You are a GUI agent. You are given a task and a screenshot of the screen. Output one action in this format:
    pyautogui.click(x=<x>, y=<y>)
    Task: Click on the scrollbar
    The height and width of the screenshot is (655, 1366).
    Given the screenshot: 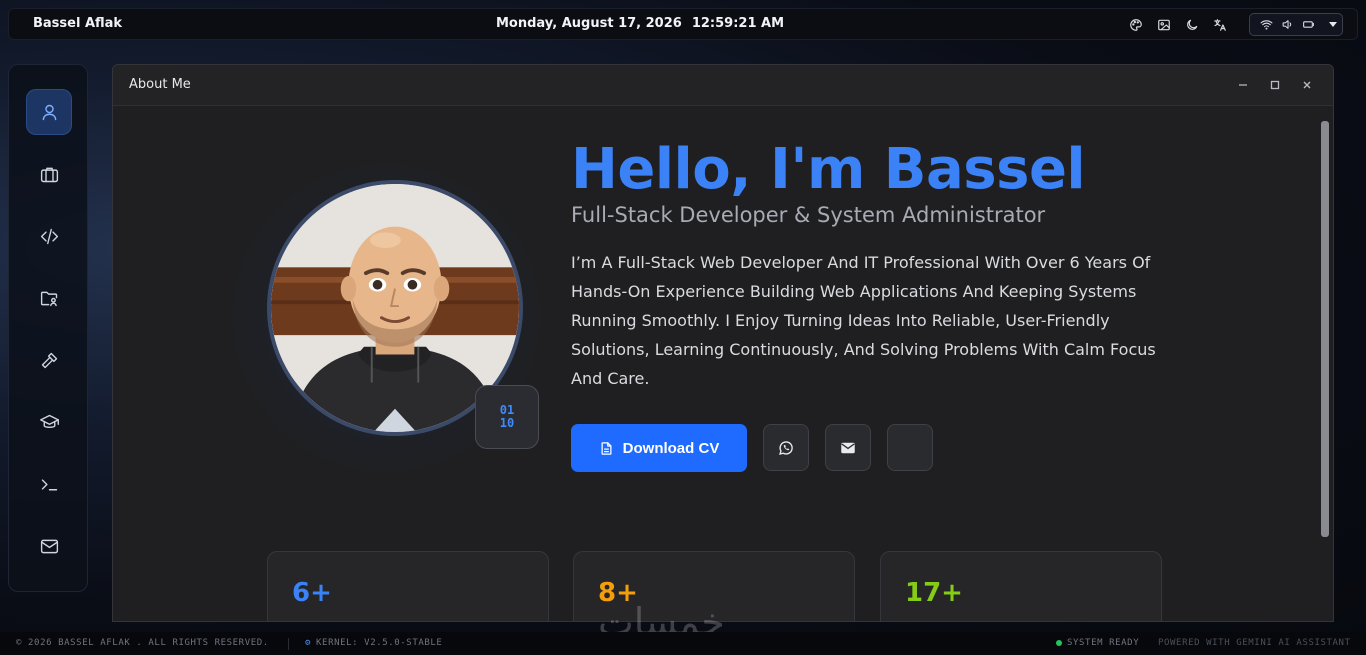 What is the action you would take?
    pyautogui.click(x=1325, y=329)
    